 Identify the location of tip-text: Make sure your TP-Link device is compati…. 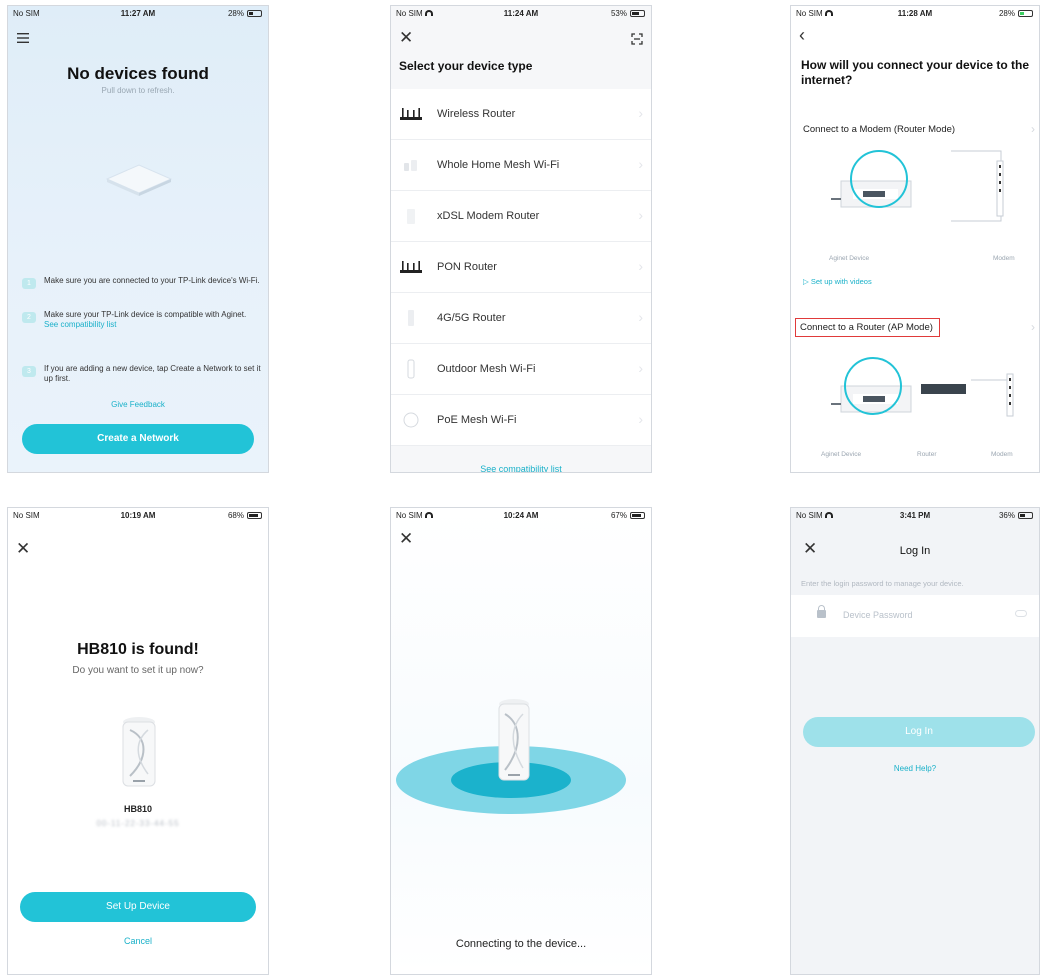
(153, 320).